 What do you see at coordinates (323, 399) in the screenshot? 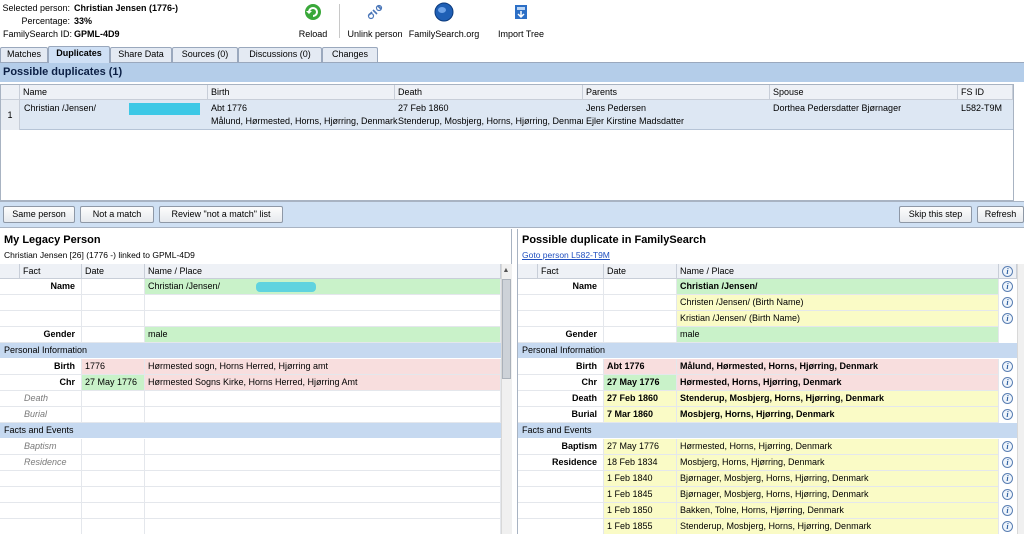
I see `left-death-place` at bounding box center [323, 399].